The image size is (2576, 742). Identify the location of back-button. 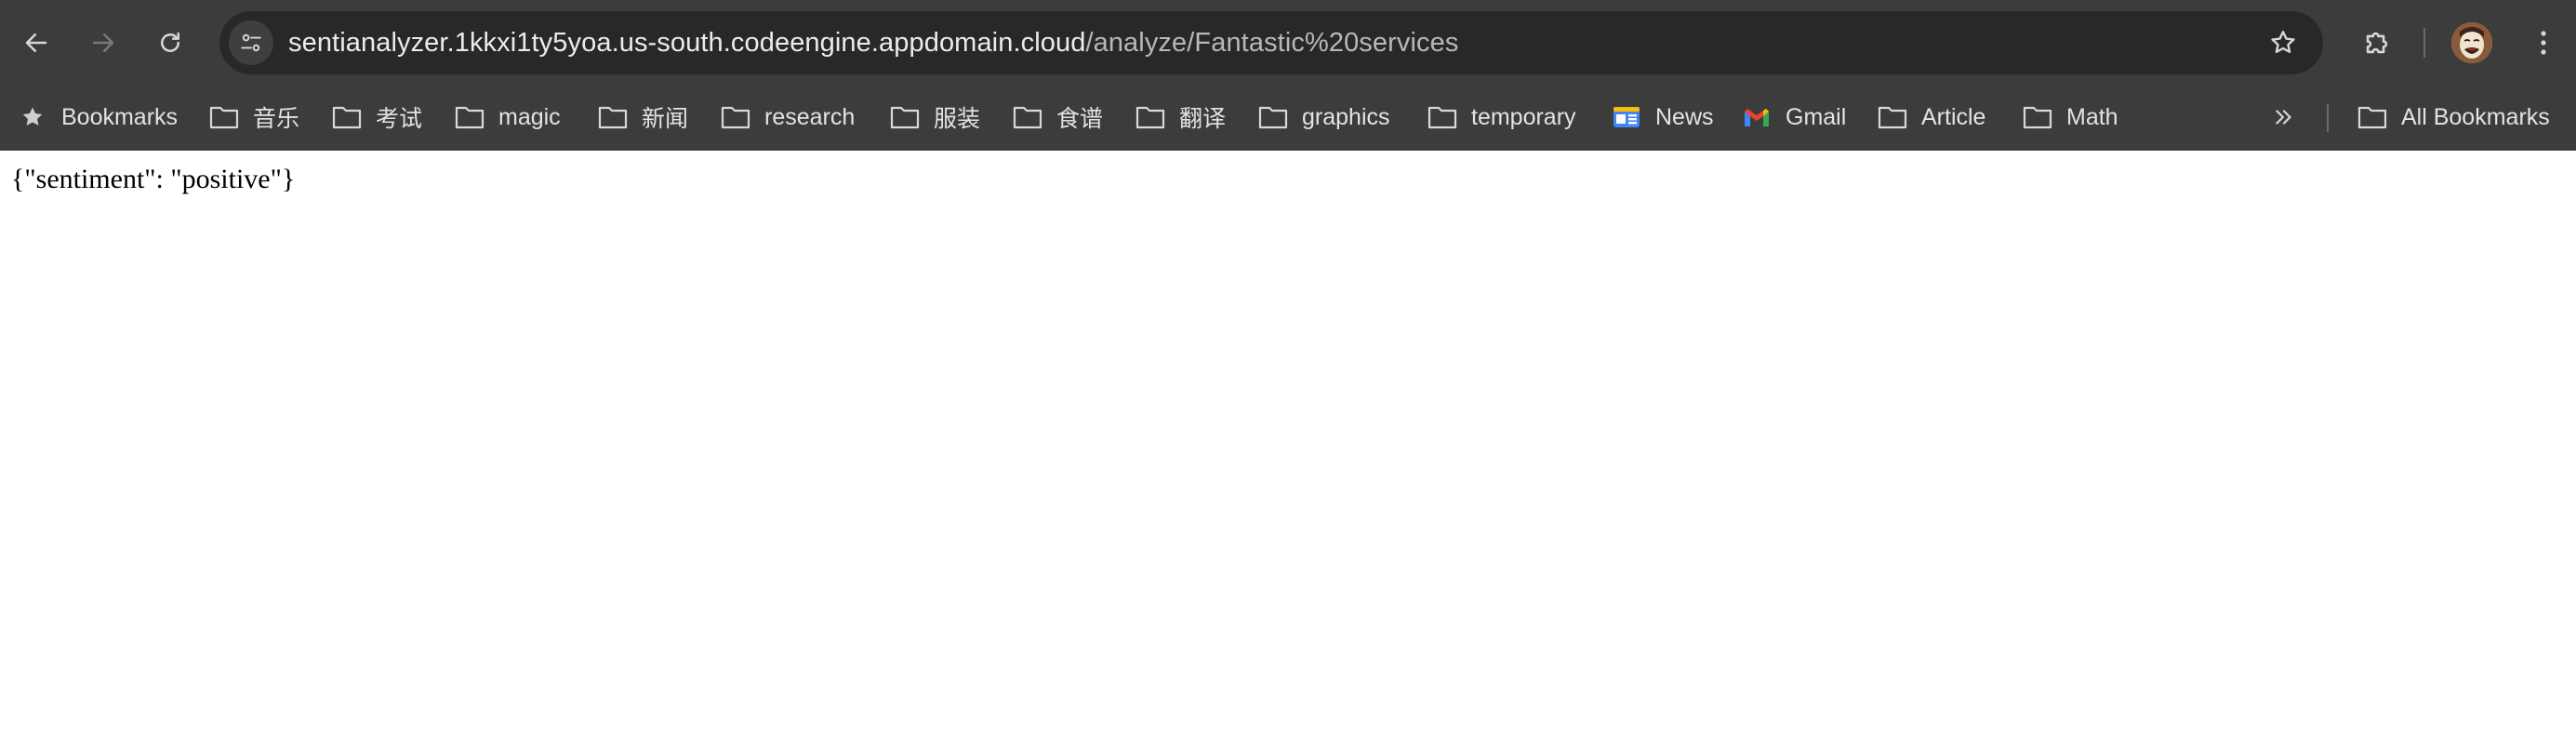
(36, 42).